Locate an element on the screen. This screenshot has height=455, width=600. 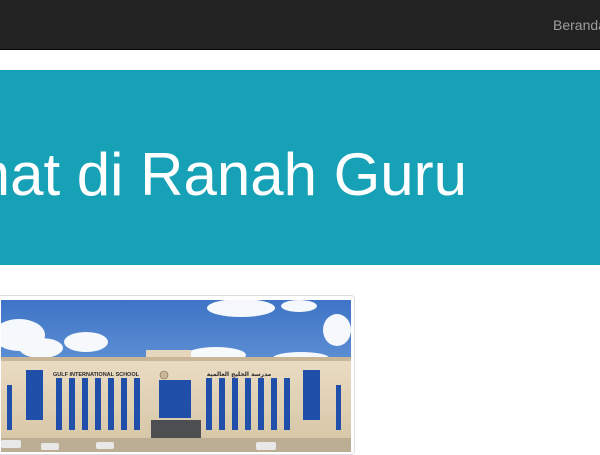
nav-link-beranda: Beranda is located at coordinates (576, 25).